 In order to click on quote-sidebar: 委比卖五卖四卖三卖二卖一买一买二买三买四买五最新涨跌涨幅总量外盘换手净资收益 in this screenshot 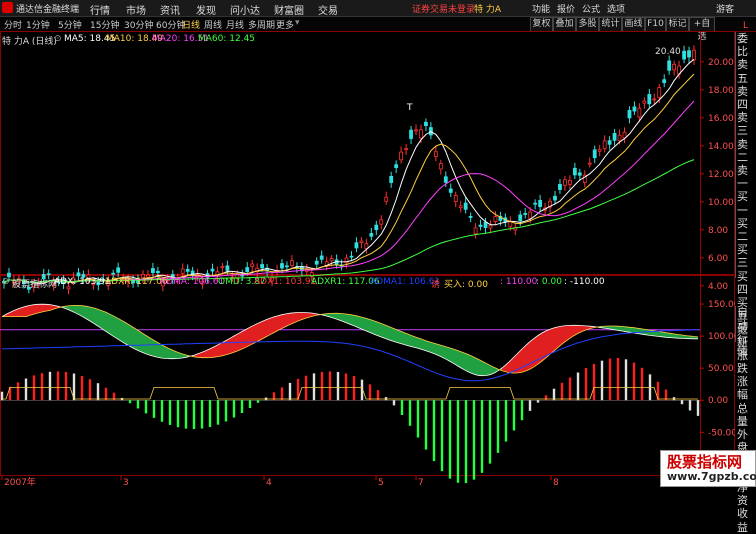, I will do `click(745, 283)`.